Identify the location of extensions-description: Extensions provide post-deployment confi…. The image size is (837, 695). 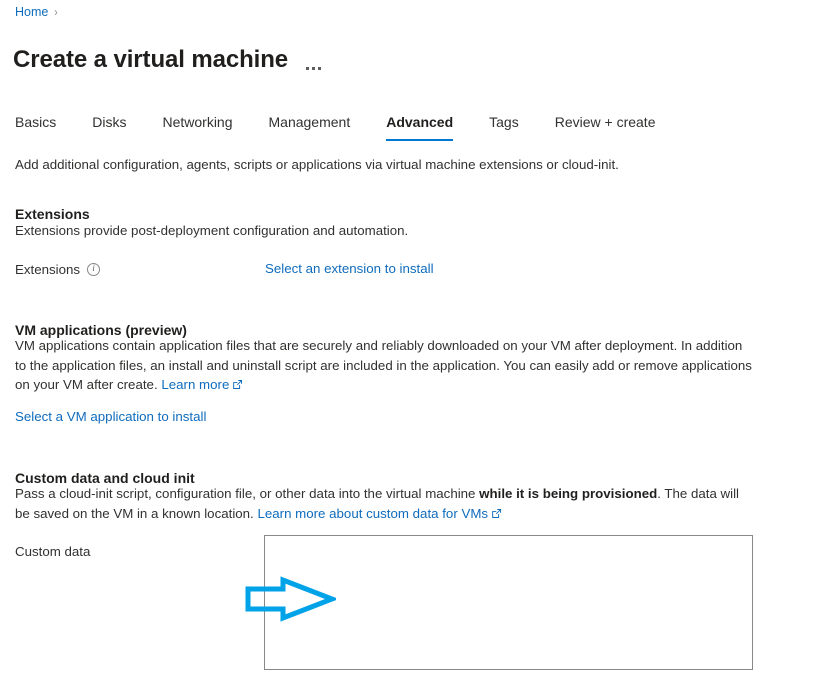
(212, 230).